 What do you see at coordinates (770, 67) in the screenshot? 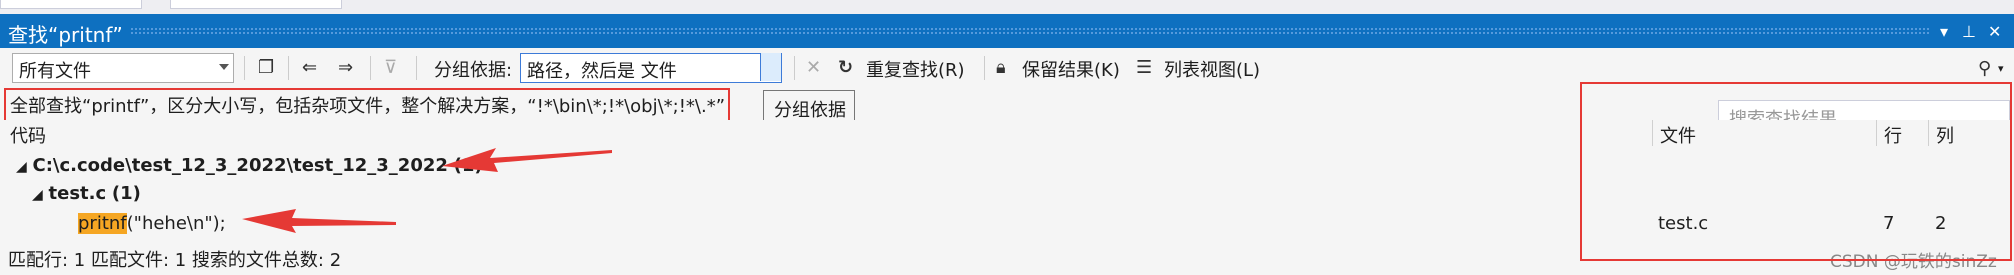
I see `group-by-dropdown-button` at bounding box center [770, 67].